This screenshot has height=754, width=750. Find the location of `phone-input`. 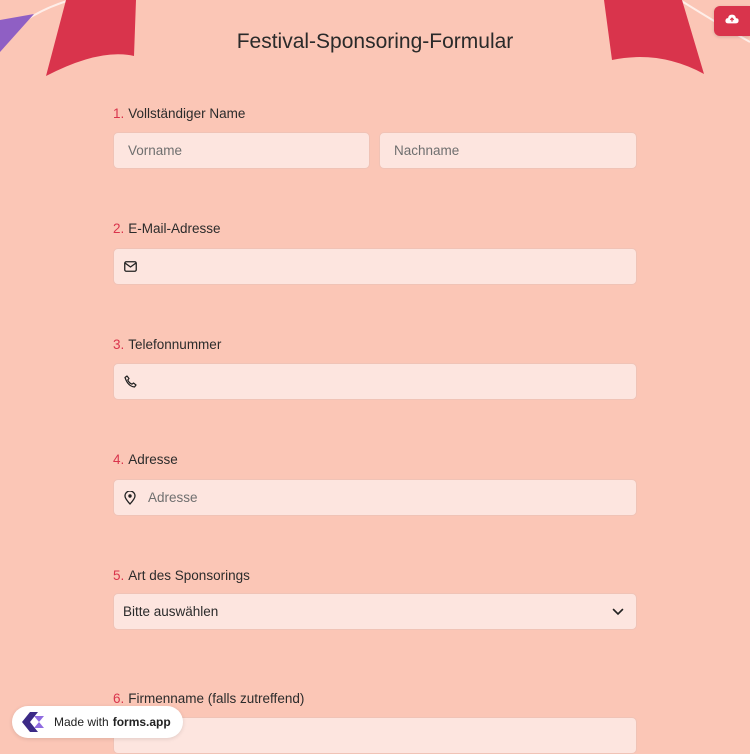

phone-input is located at coordinates (387, 381).